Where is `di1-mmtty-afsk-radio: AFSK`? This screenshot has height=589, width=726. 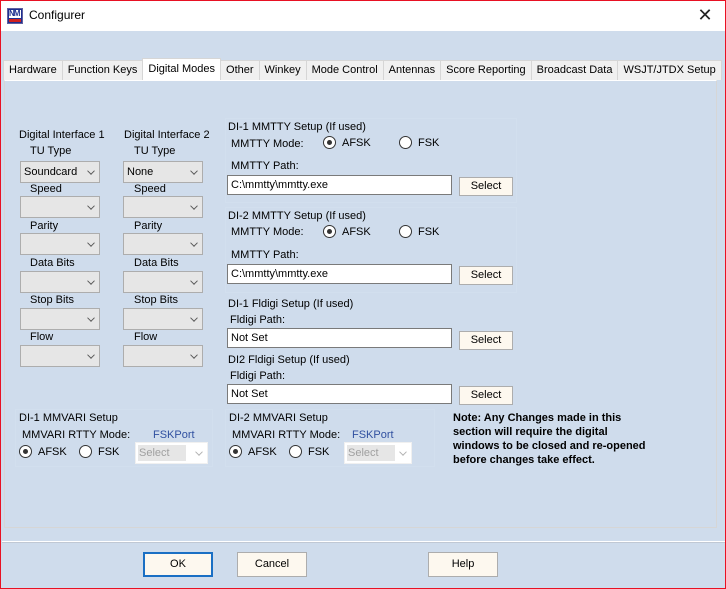
di1-mmtty-afsk-radio: AFSK is located at coordinates (347, 142).